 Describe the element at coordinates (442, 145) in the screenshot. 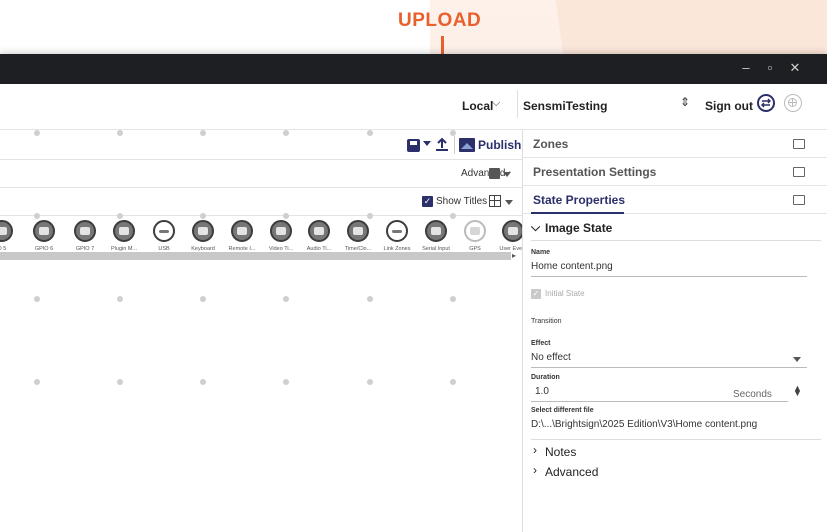

I see `upload-icon` at that location.